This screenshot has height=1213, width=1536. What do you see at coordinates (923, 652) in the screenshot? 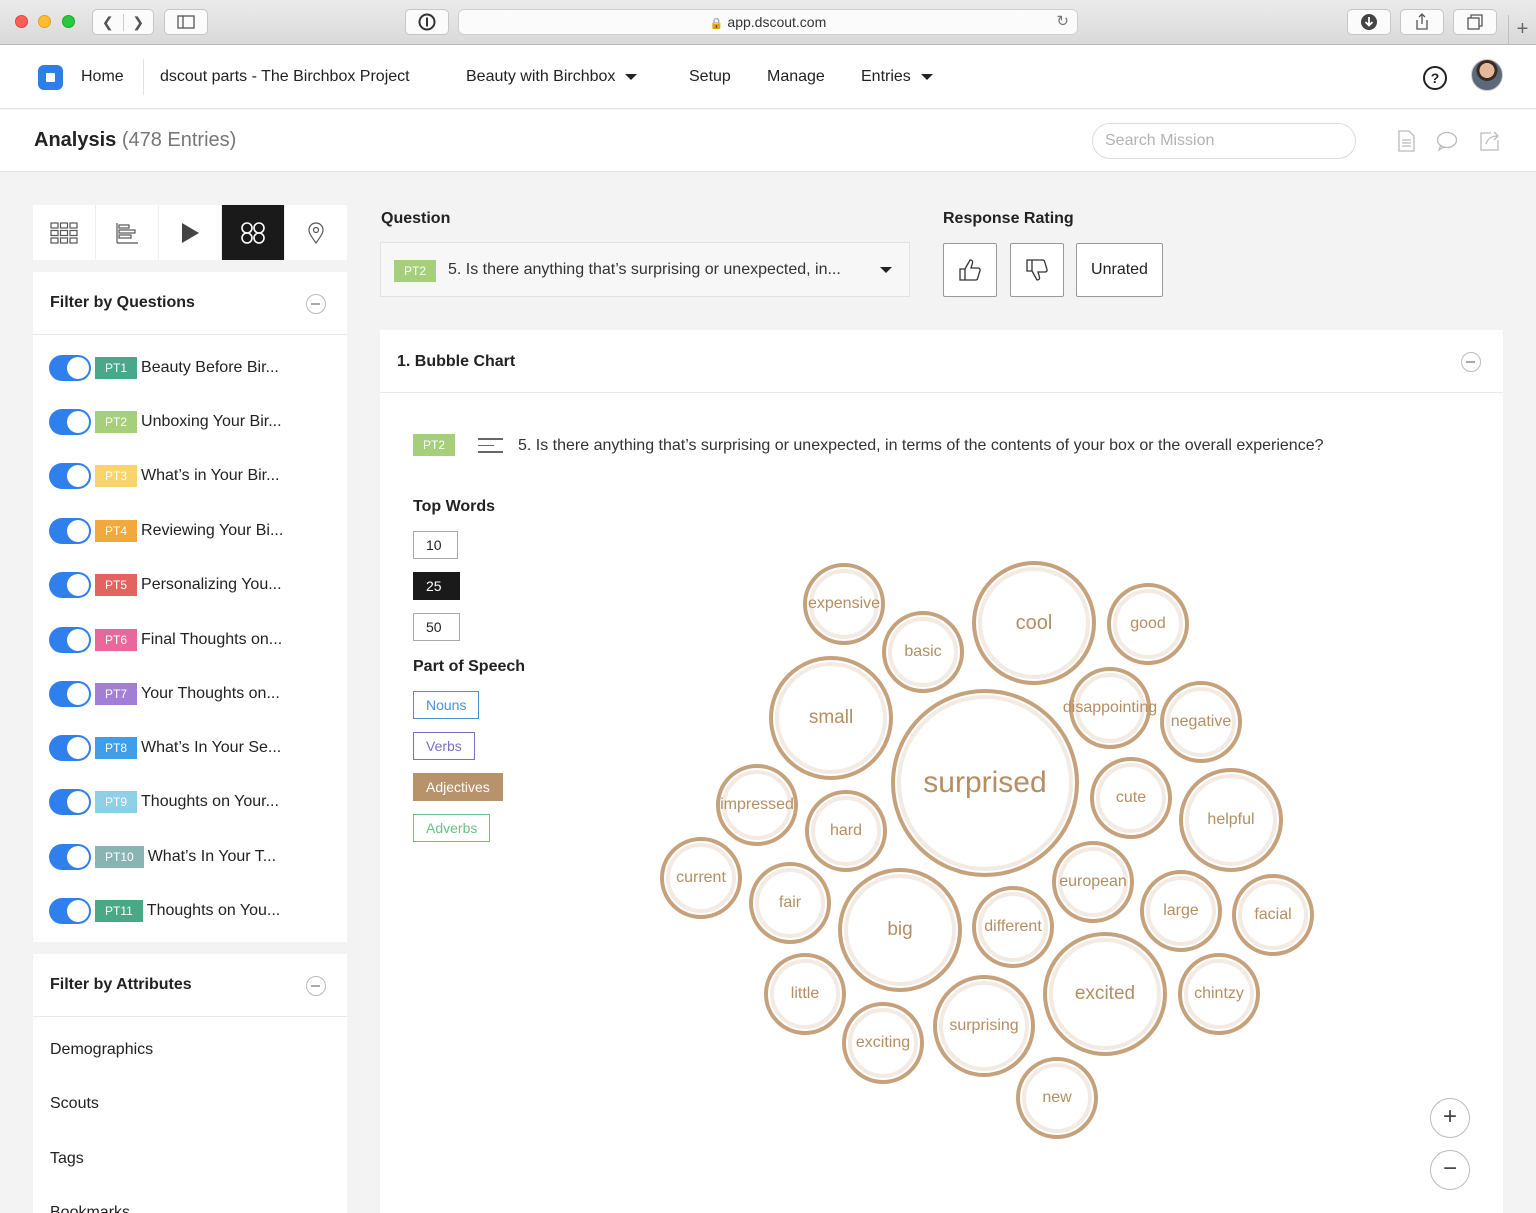
I see `word-bubble: basic` at bounding box center [923, 652].